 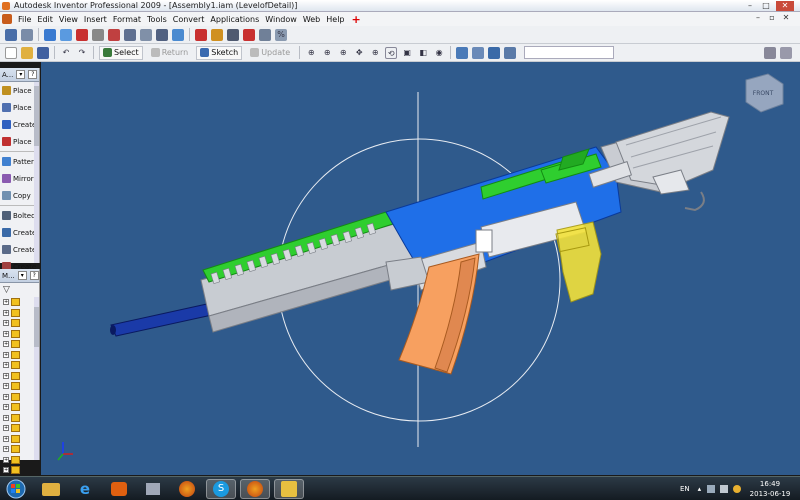 What do you see at coordinates (737, 489) in the screenshot?
I see `notification-icon` at bounding box center [737, 489].